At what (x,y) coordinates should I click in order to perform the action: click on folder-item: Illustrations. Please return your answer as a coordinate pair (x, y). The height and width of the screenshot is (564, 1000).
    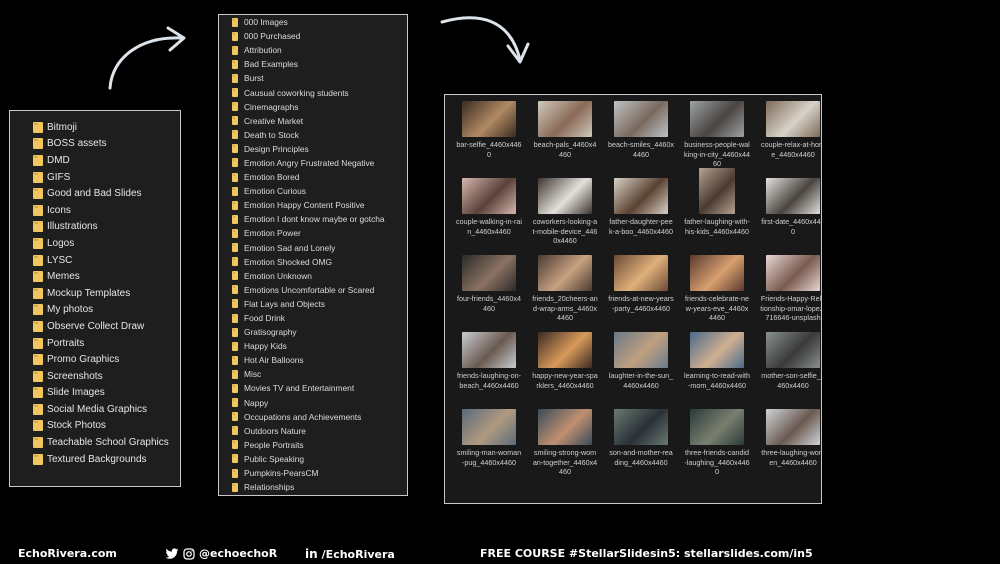
    Looking at the image, I should click on (95, 227).